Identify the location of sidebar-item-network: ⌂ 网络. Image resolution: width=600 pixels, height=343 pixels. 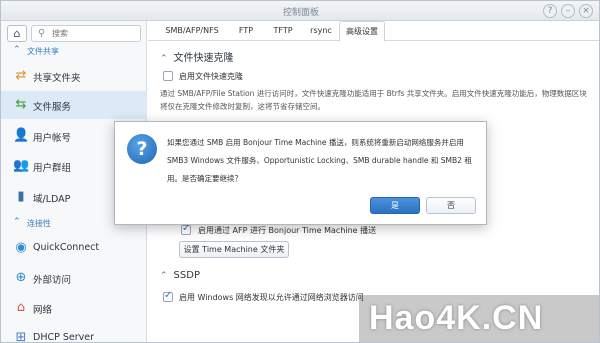
(74, 308).